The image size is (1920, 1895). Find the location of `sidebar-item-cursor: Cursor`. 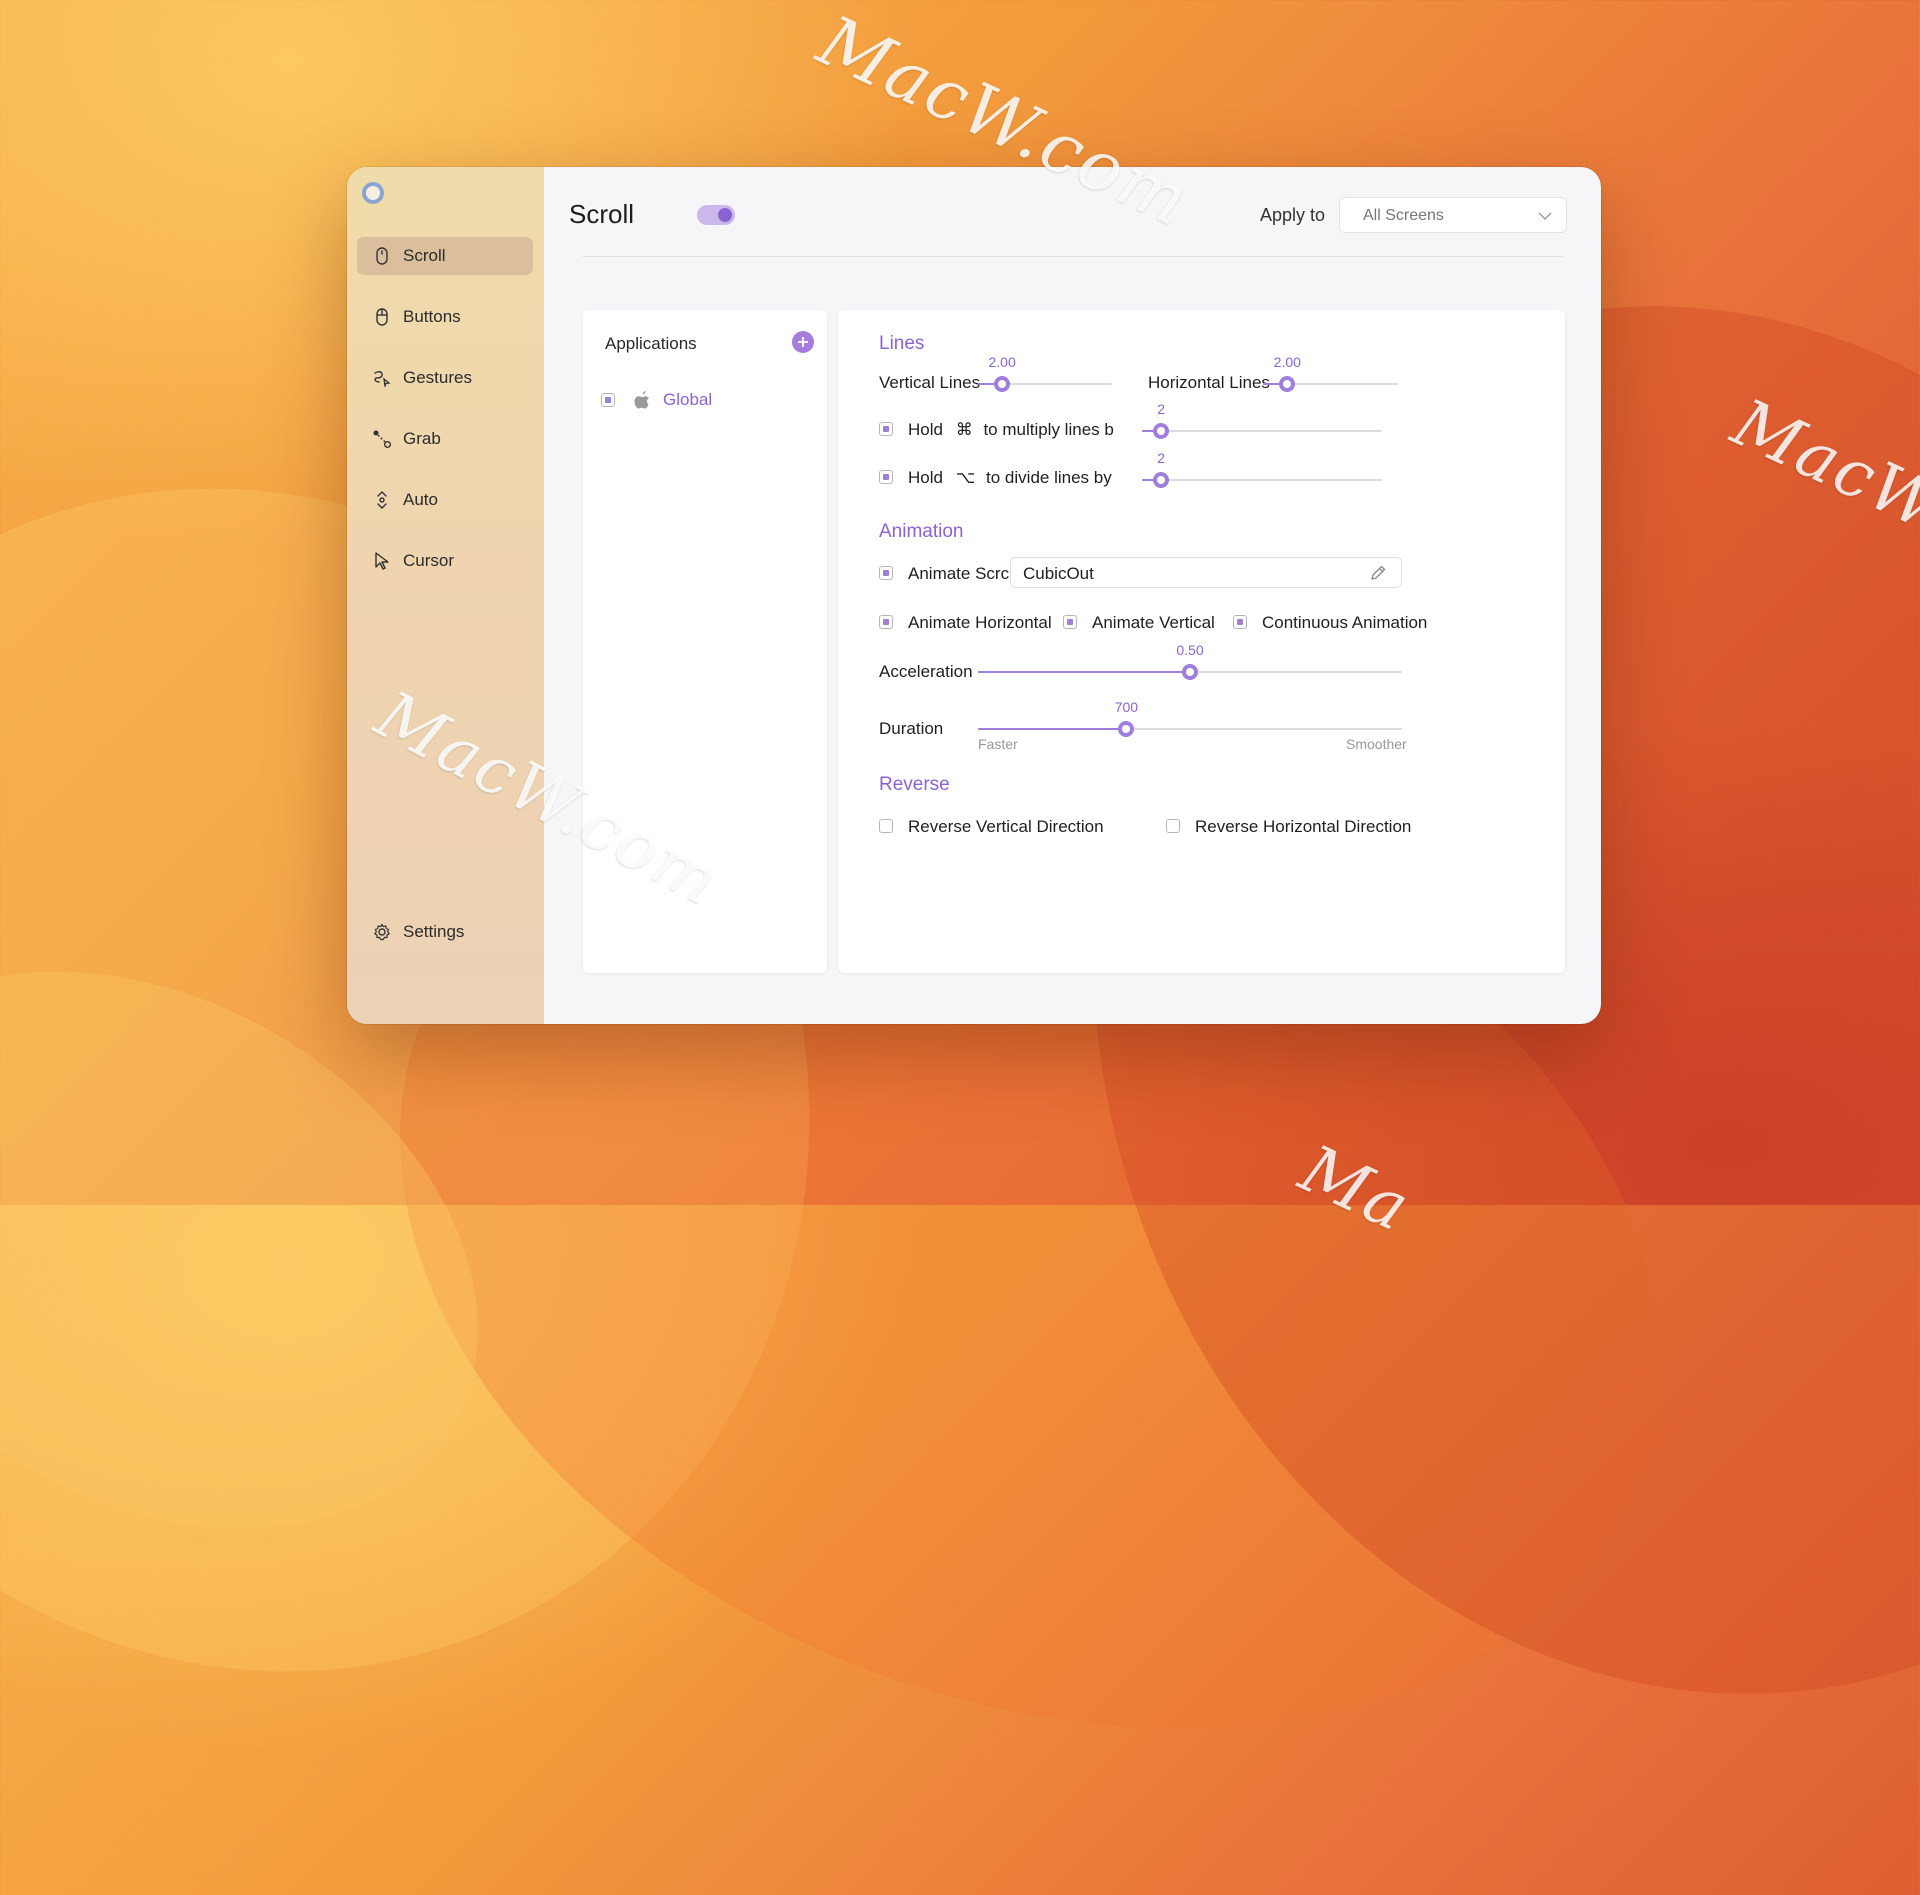

sidebar-item-cursor: Cursor is located at coordinates (445, 561).